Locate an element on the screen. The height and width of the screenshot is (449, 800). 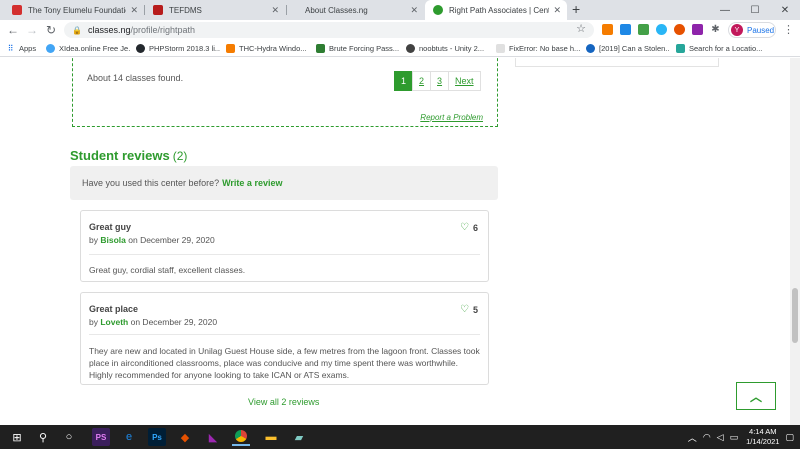
system-tray: ︿ ◠ ◁ ▭ 4:14 AM 1/14/2021 ▢ is located at coordinates (738, 437).